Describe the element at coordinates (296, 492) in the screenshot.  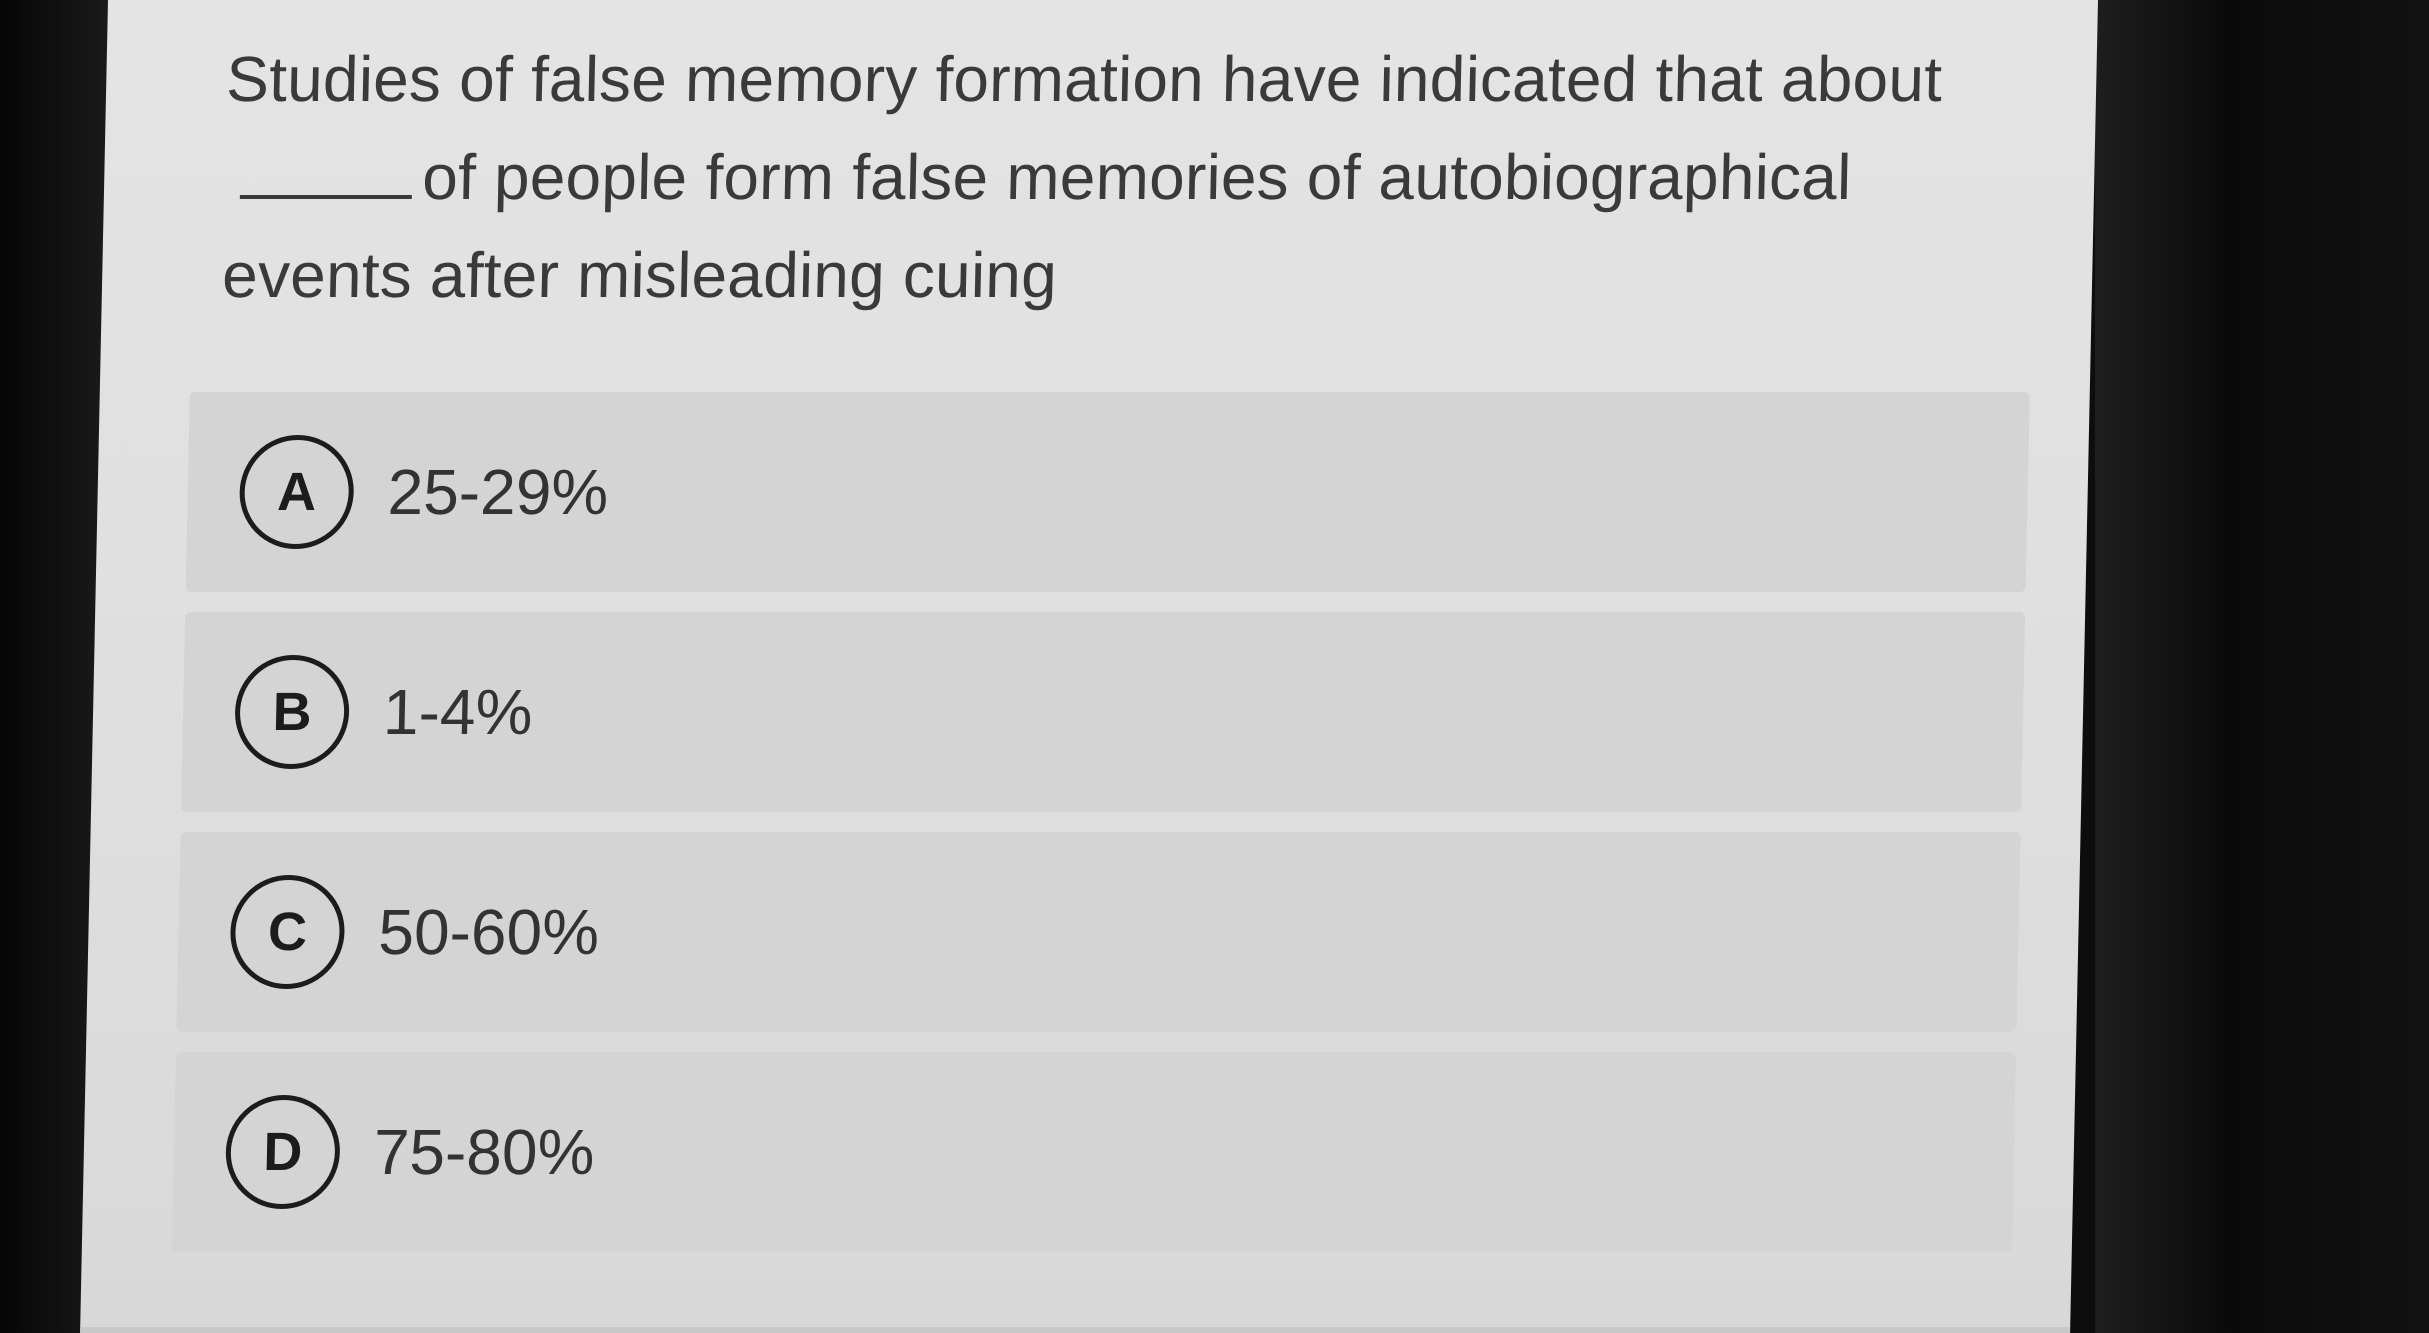
I see `option-letter-badge: A` at that location.